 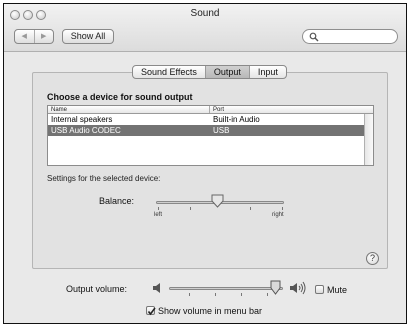 What do you see at coordinates (278, 215) in the screenshot?
I see `balance-right-label: right` at bounding box center [278, 215].